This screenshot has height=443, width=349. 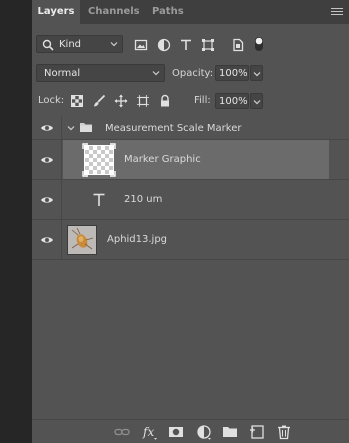 I want to click on fx-icon: fx, so click(x=150, y=432).